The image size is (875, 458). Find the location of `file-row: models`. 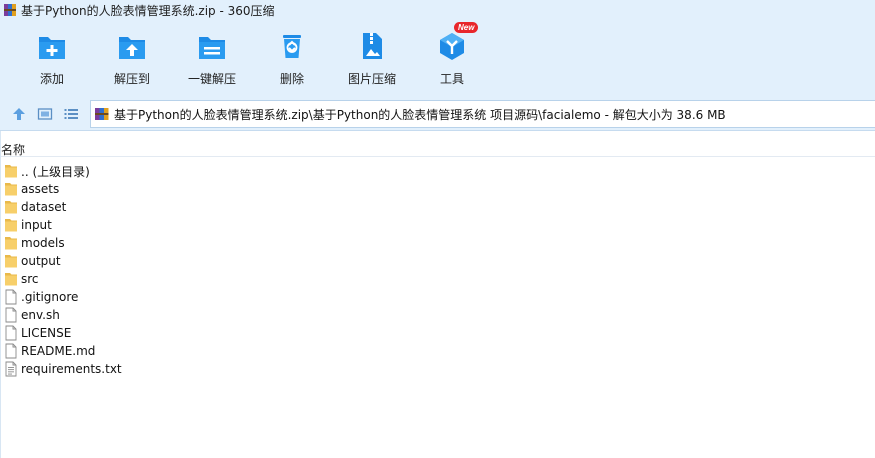

file-row: models is located at coordinates (437, 243).